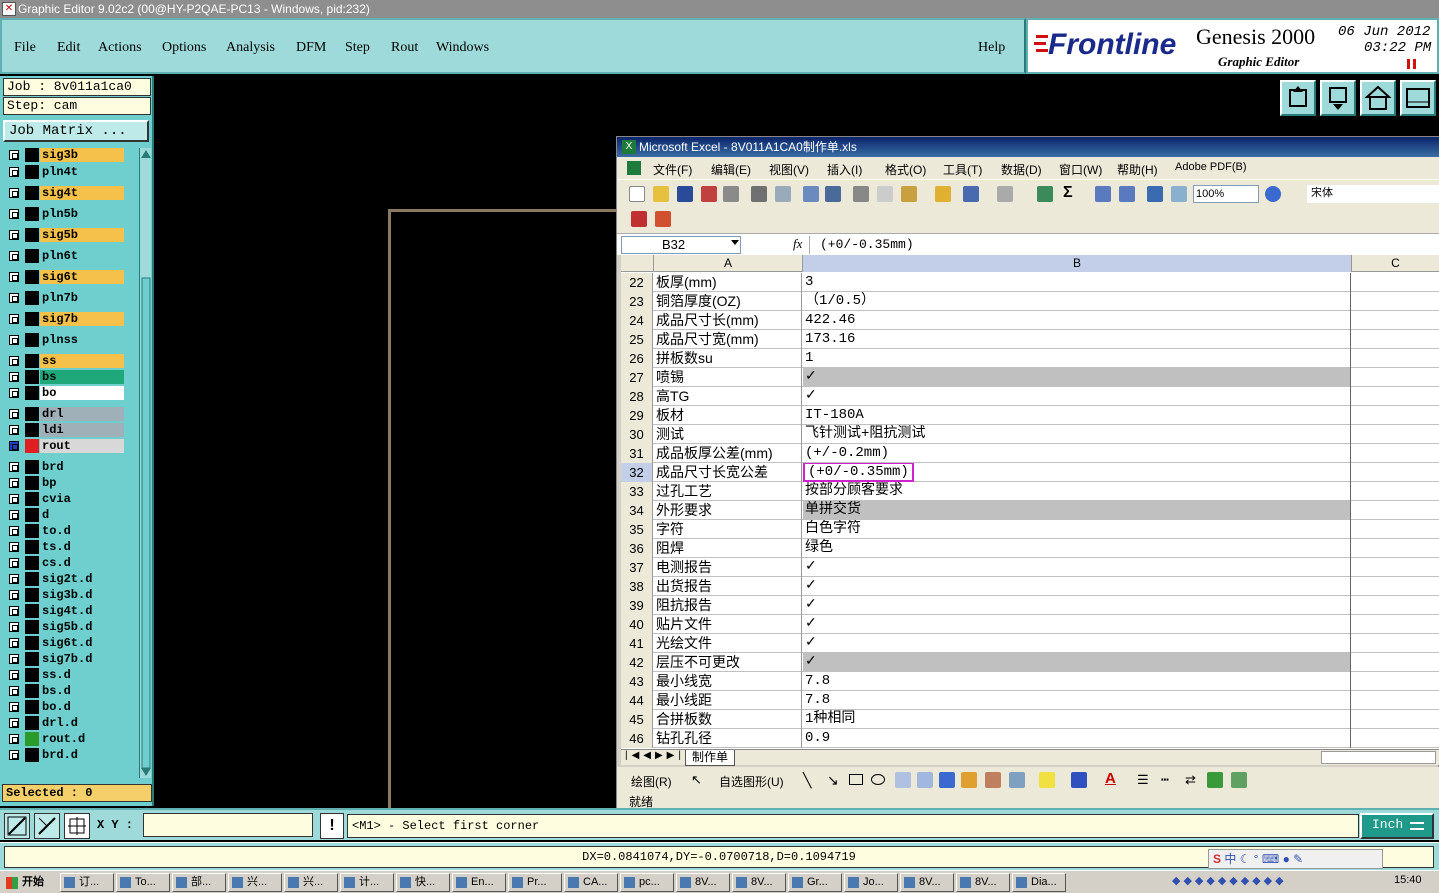  What do you see at coordinates (728, 415) in the screenshot?
I see `cell-a: 板材` at bounding box center [728, 415].